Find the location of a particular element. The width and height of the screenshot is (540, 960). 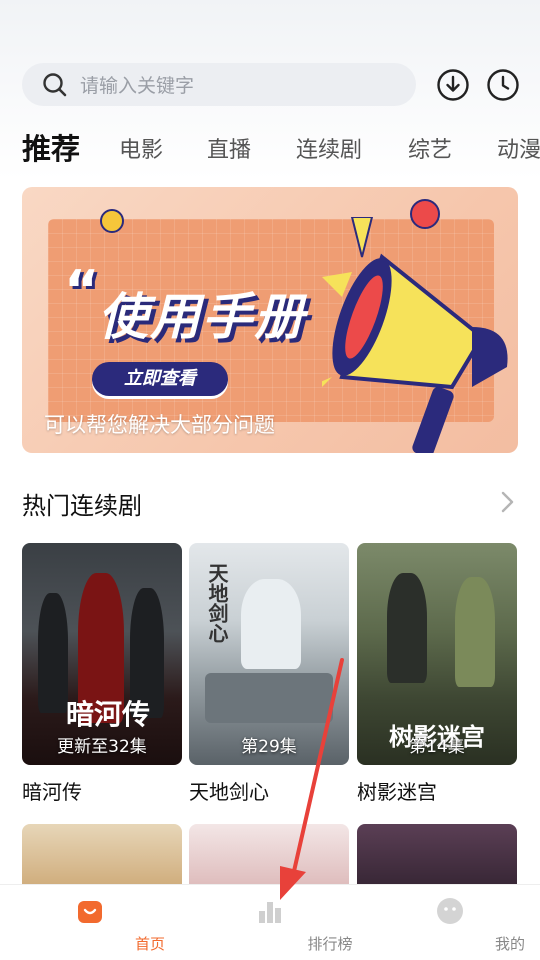

chevron-right-icon is located at coordinates (507, 502).